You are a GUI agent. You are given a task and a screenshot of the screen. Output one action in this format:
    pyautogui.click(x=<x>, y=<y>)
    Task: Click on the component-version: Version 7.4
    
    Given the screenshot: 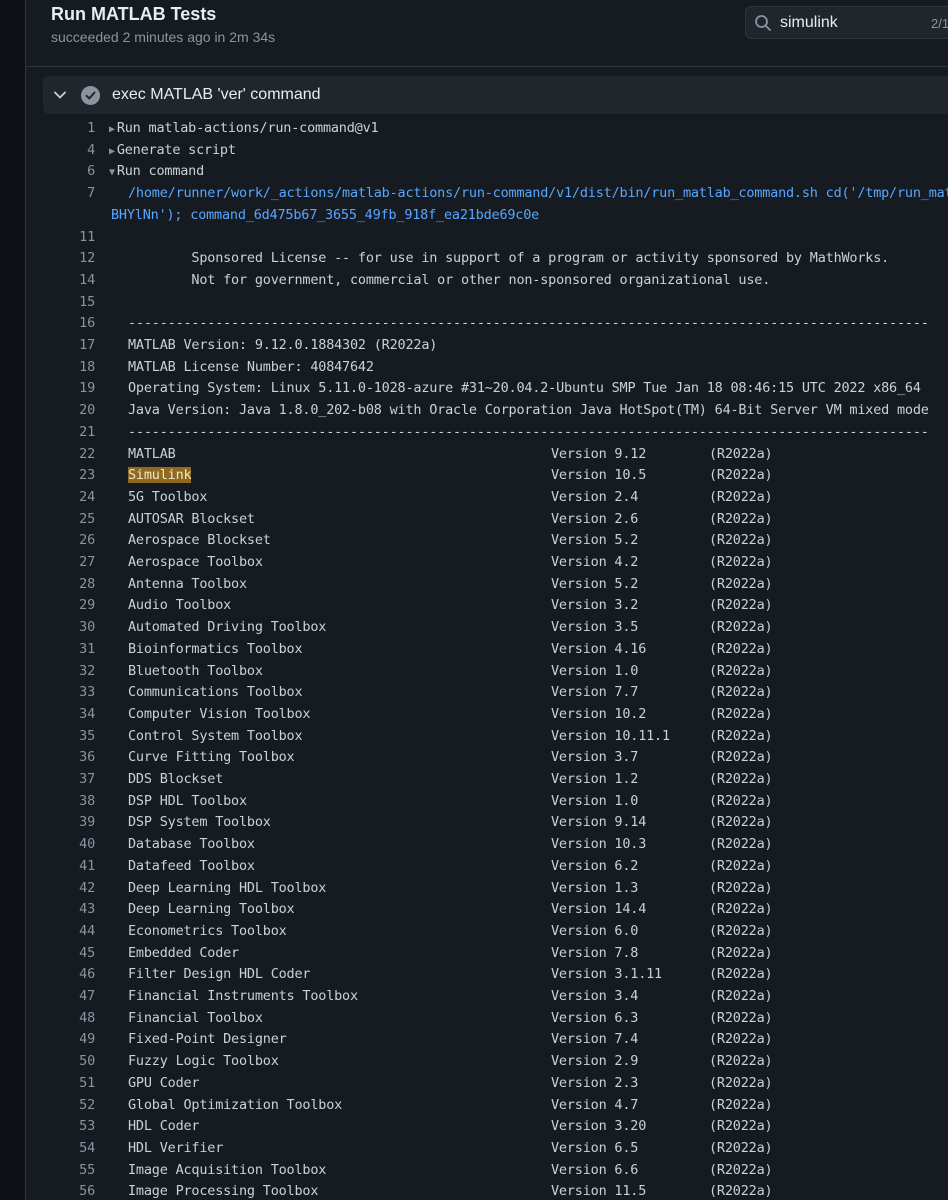 What is the action you would take?
    pyautogui.click(x=595, y=1039)
    